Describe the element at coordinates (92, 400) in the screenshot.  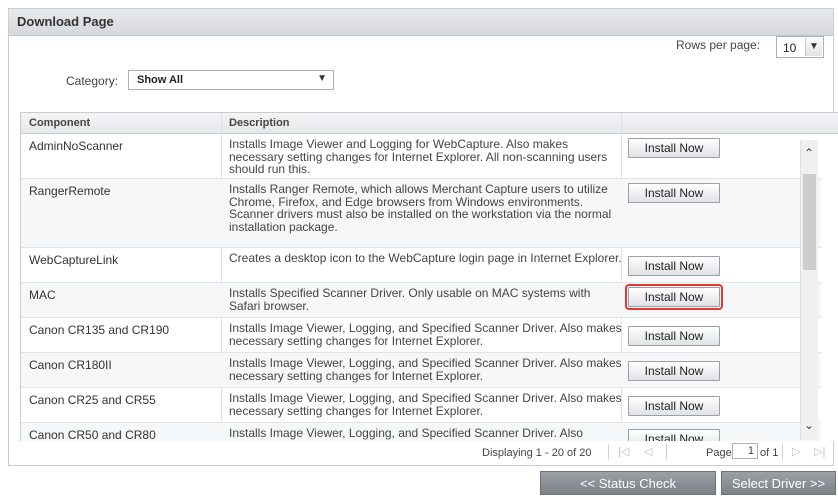
I see `component-name: Canon CR25 and CR55` at that location.